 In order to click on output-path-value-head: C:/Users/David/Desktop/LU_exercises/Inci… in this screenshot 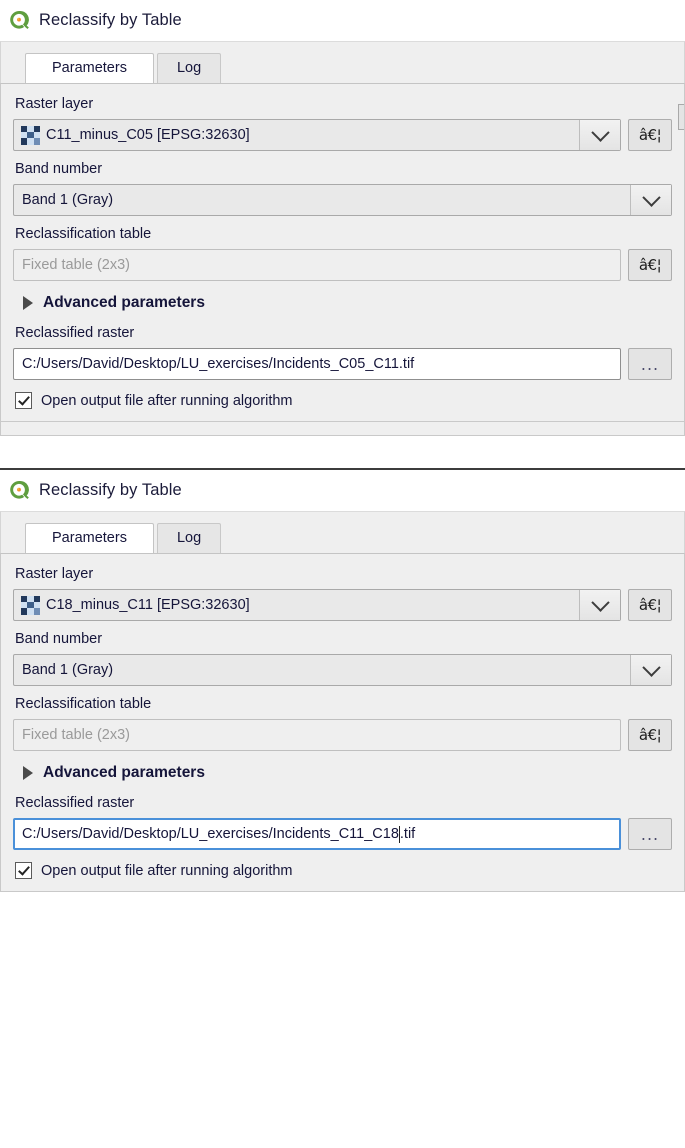, I will do `click(210, 834)`.